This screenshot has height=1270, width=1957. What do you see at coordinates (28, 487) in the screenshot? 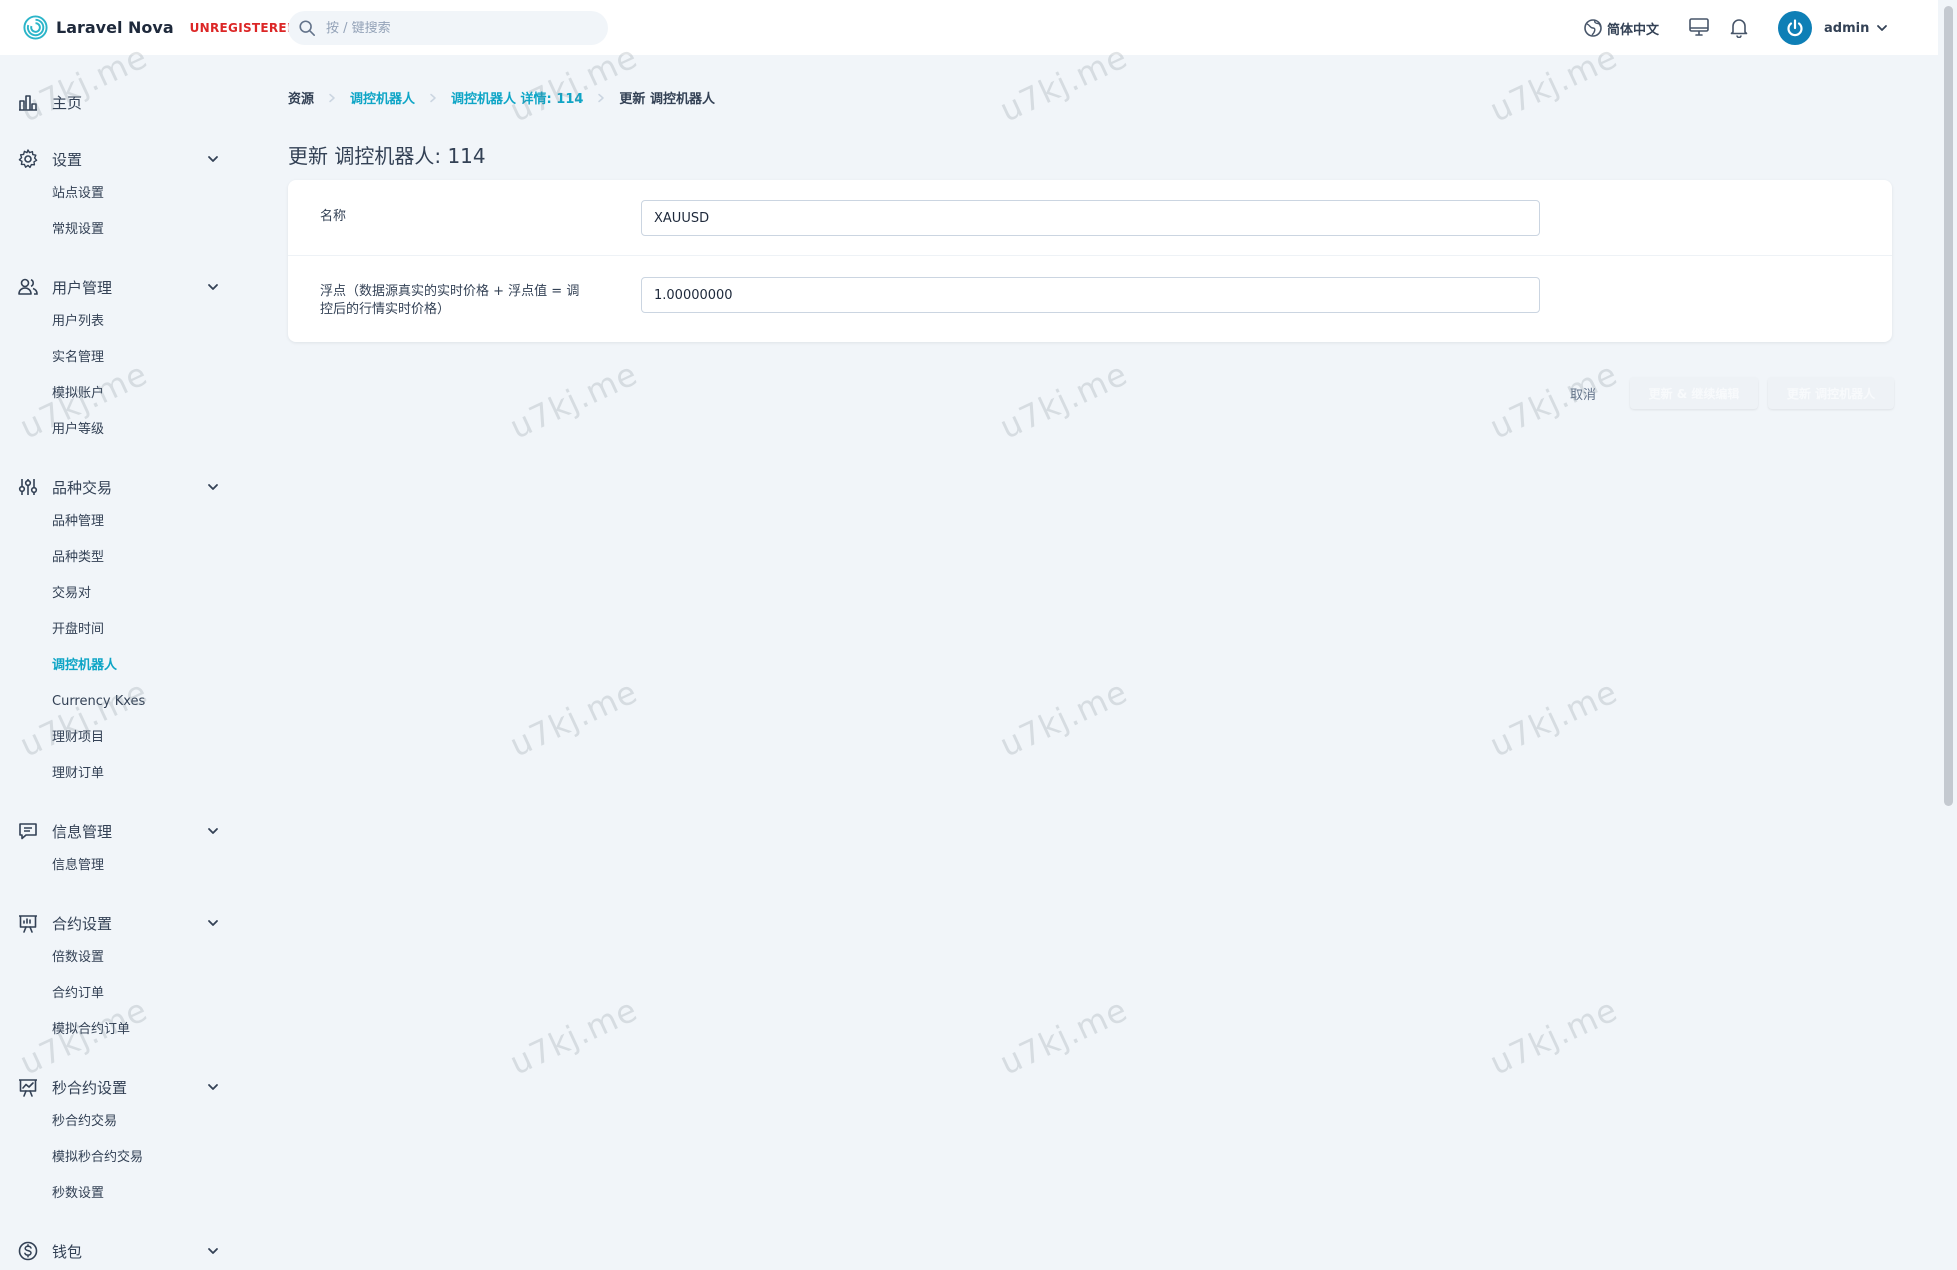
I see `sliders-icon` at bounding box center [28, 487].